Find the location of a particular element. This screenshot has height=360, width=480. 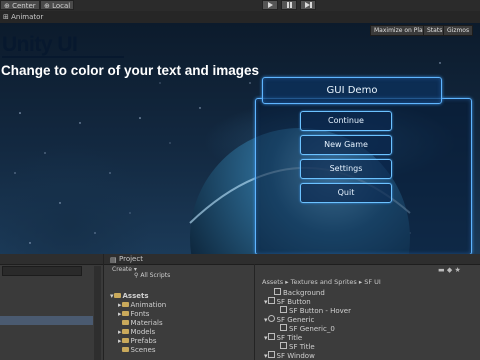

asset-sf-button-hover: SF Button - Hover is located at coordinates (315, 310).